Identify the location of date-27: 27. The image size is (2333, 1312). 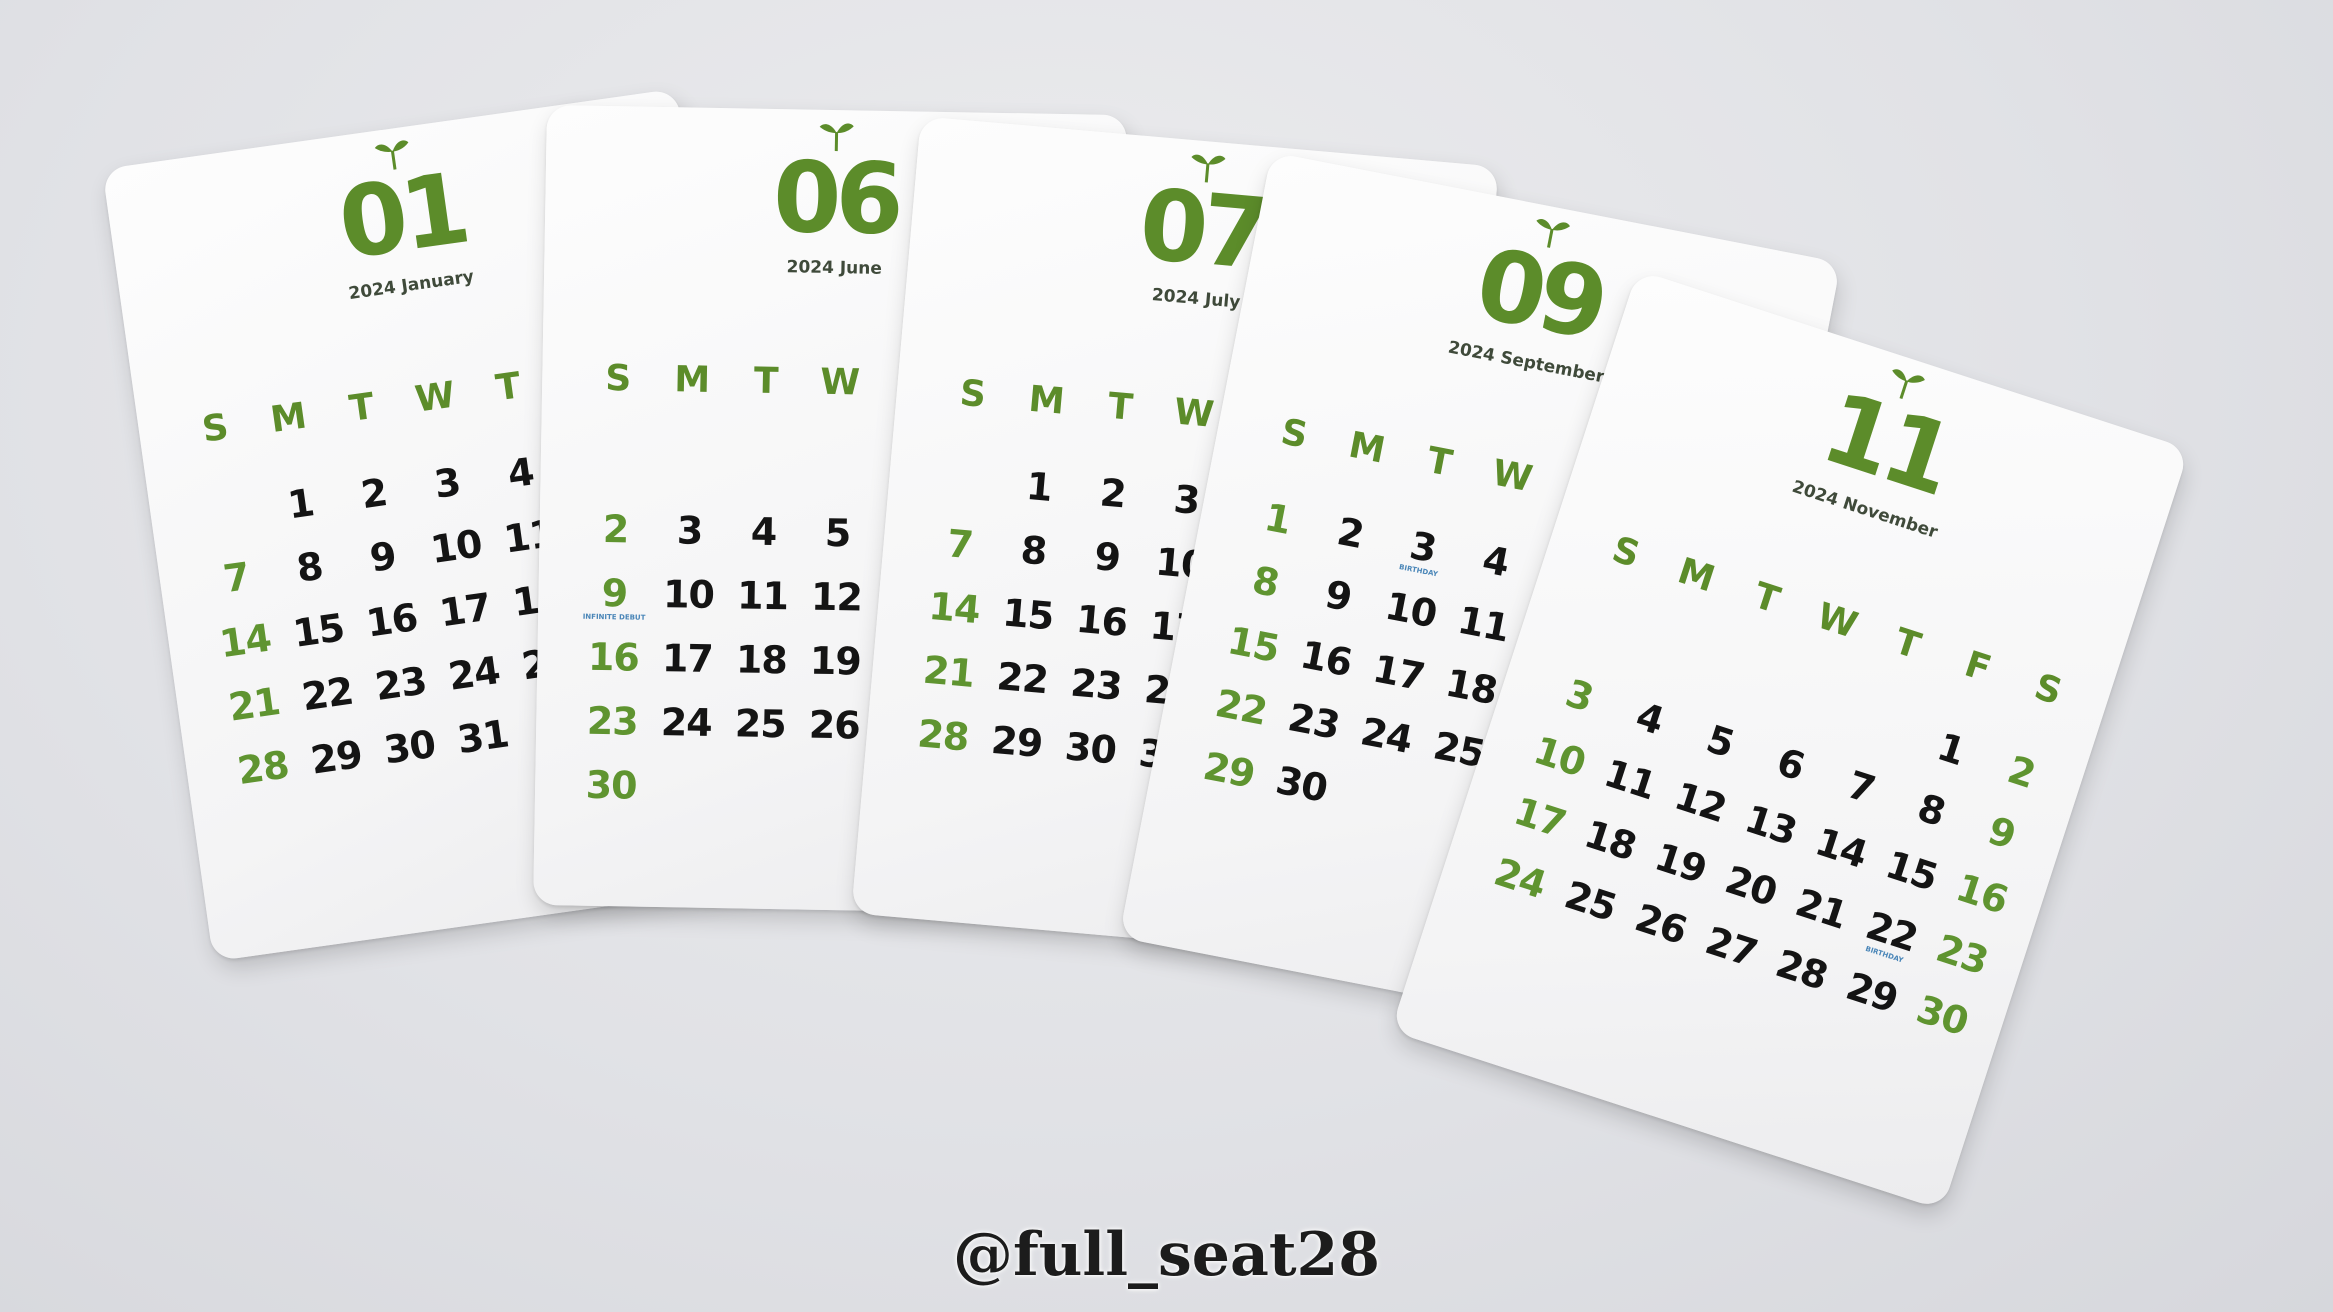
(1731, 947).